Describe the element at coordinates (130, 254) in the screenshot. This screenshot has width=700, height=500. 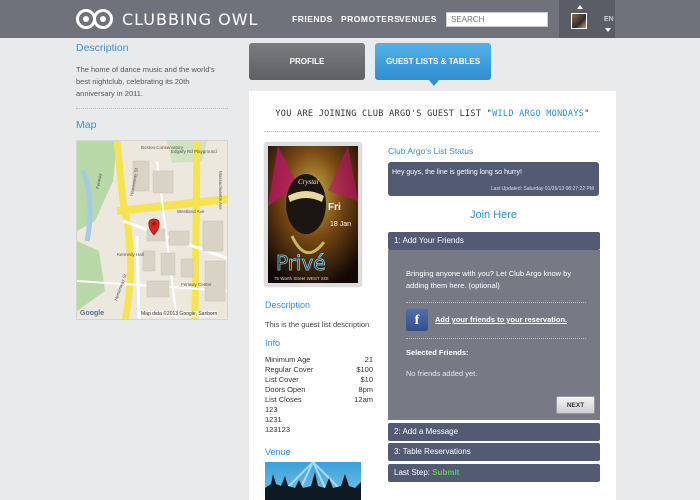
I see `map-label: Kennedy Hall` at that location.